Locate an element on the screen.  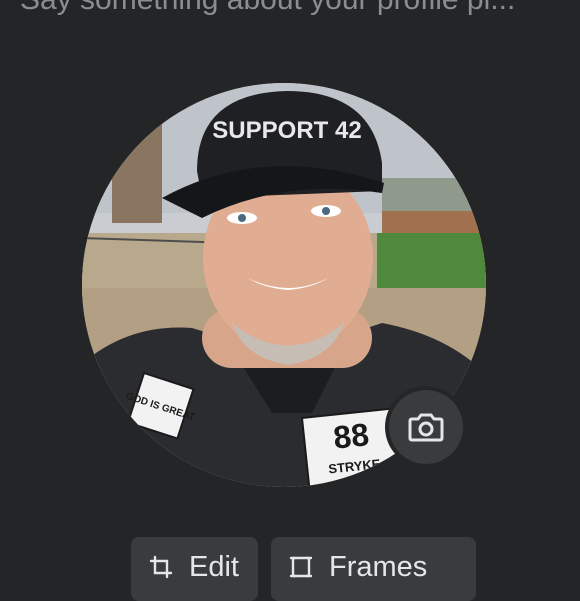
right-patch-number: 88 is located at coordinates (351, 436).